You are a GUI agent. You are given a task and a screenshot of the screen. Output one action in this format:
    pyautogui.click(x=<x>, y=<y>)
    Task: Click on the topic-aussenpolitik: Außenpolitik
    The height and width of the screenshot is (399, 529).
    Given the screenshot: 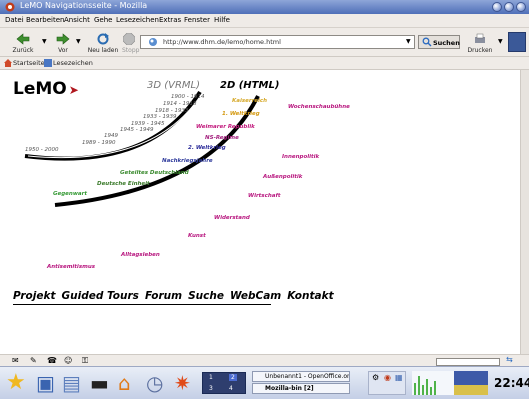 What is the action you would take?
    pyautogui.click(x=282, y=177)
    